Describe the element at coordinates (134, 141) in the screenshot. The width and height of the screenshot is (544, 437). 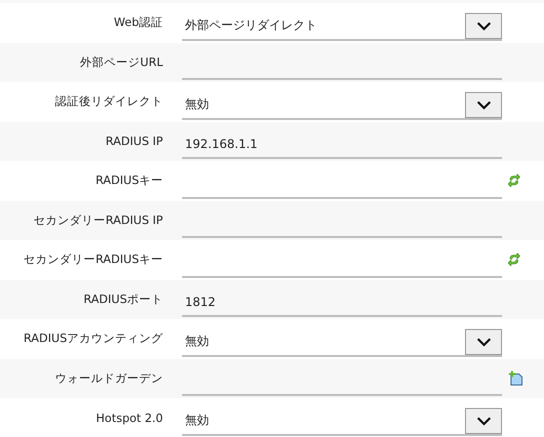
I see `field-label: RADIUS IP` at that location.